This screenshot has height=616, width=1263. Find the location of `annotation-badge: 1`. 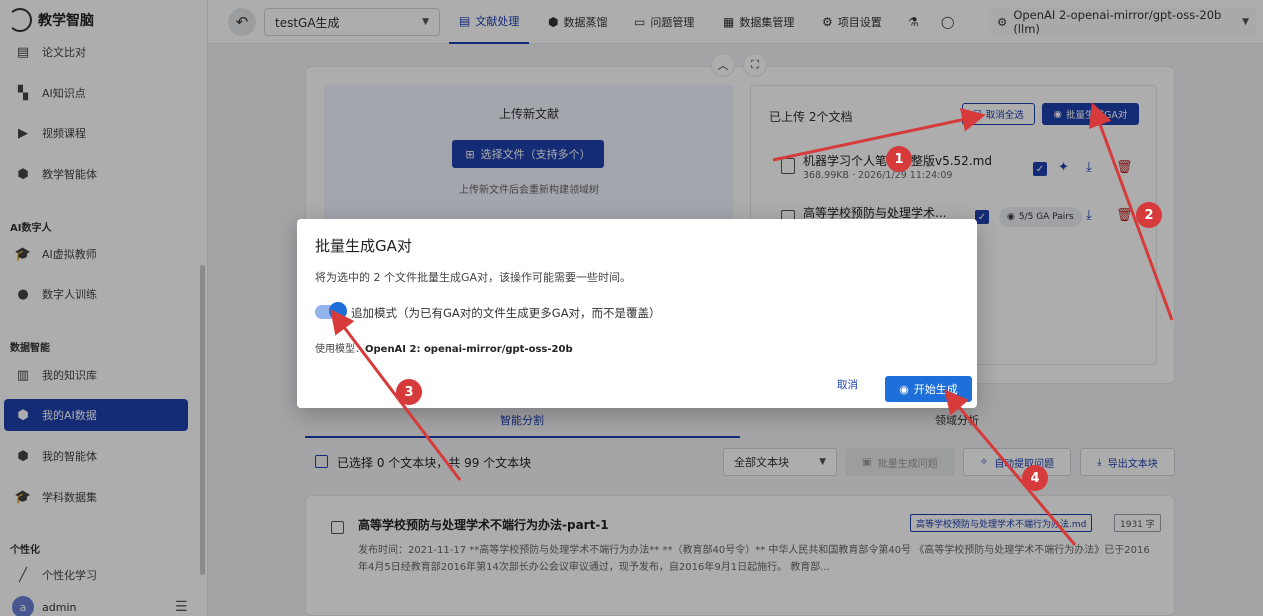

annotation-badge: 1 is located at coordinates (899, 159).